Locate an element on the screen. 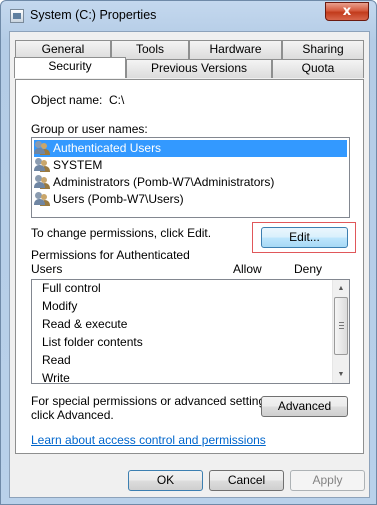 Image resolution: width=377 pixels, height=505 pixels. permissions-scrollbar: ▲ ▼ is located at coordinates (340, 331).